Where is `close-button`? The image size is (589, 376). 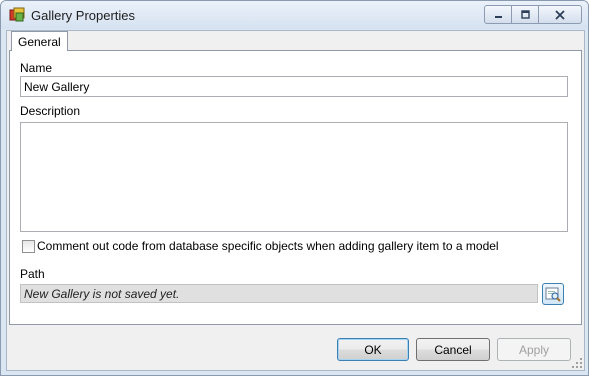 close-button is located at coordinates (560, 14).